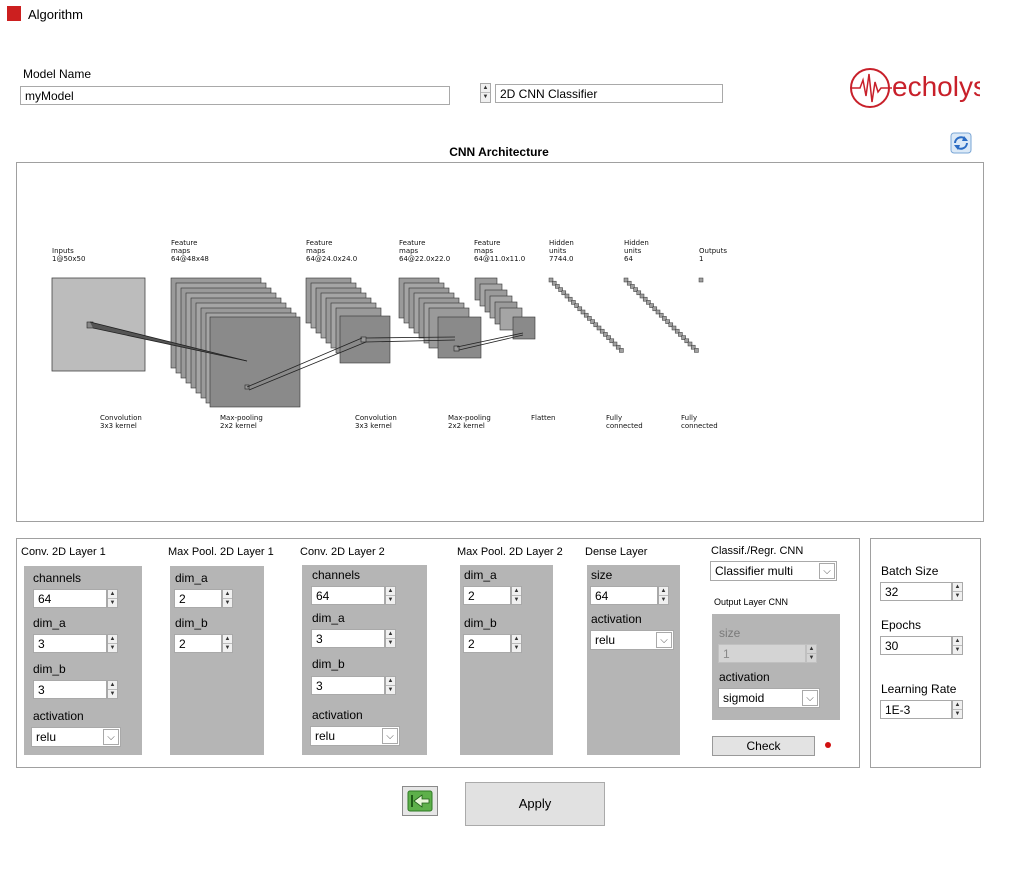  Describe the element at coordinates (762, 653) in the screenshot. I see `output-size-input: 1` at that location.